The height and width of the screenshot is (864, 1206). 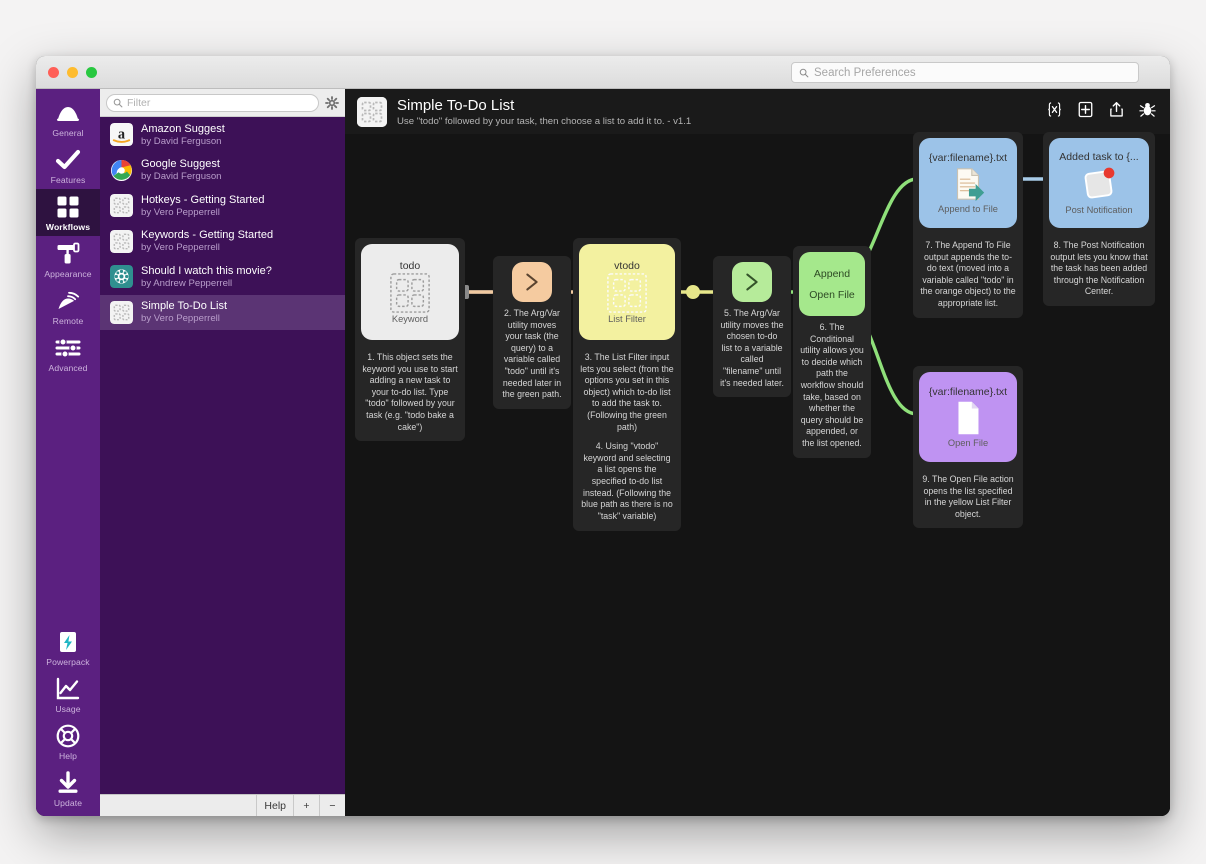 I want to click on node-argvar-filename-box, so click(x=752, y=282).